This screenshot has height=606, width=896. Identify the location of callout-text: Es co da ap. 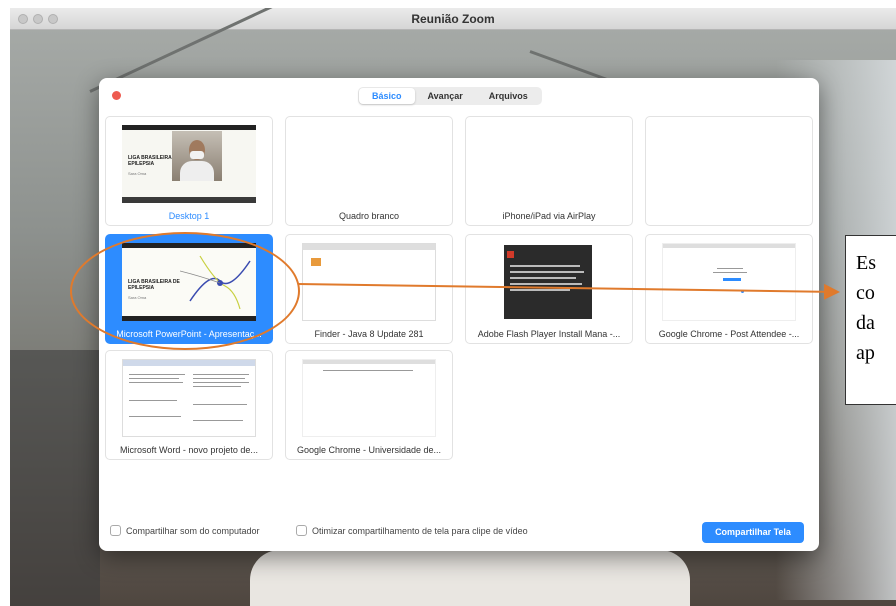
(876, 308).